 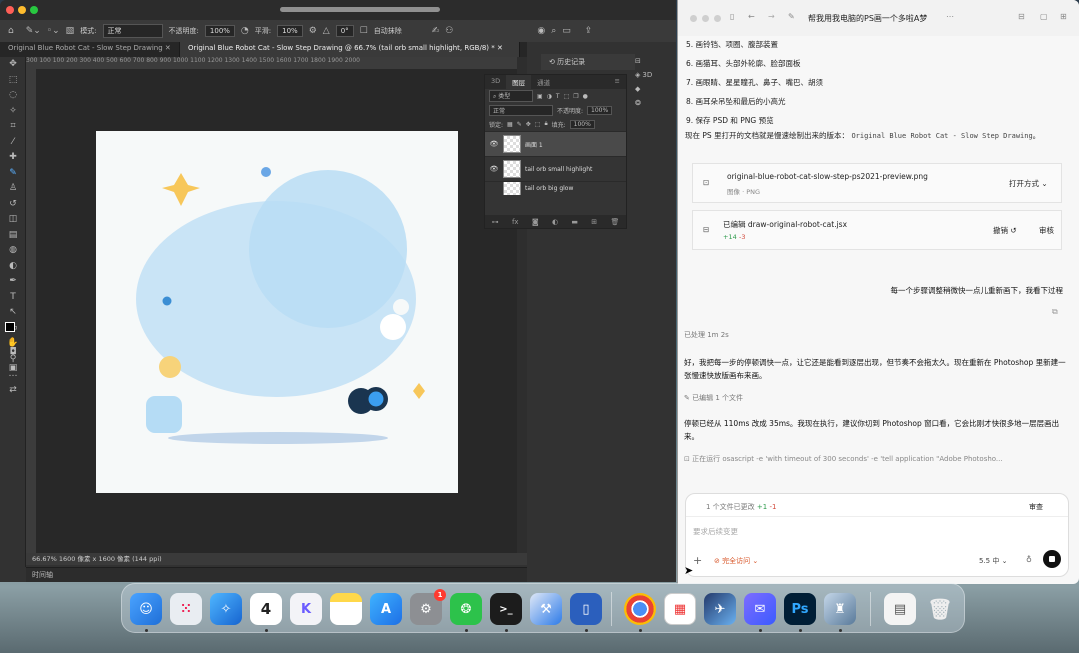 I want to click on lock-transparency-icon: ▦, so click(x=510, y=124).